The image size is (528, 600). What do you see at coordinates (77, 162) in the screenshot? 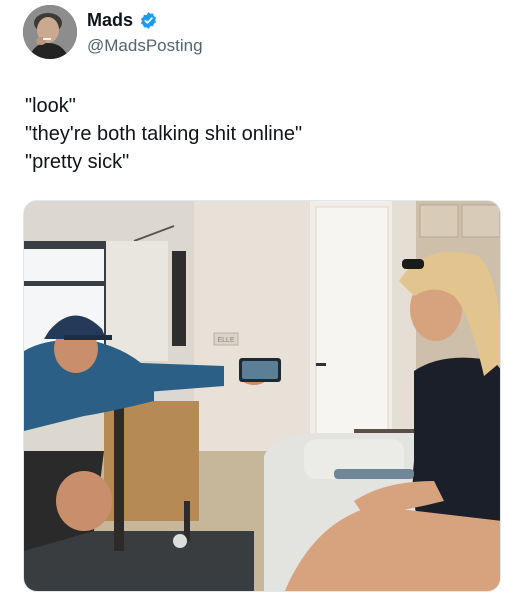
I see `tweet-line: "pretty sick"` at bounding box center [77, 162].